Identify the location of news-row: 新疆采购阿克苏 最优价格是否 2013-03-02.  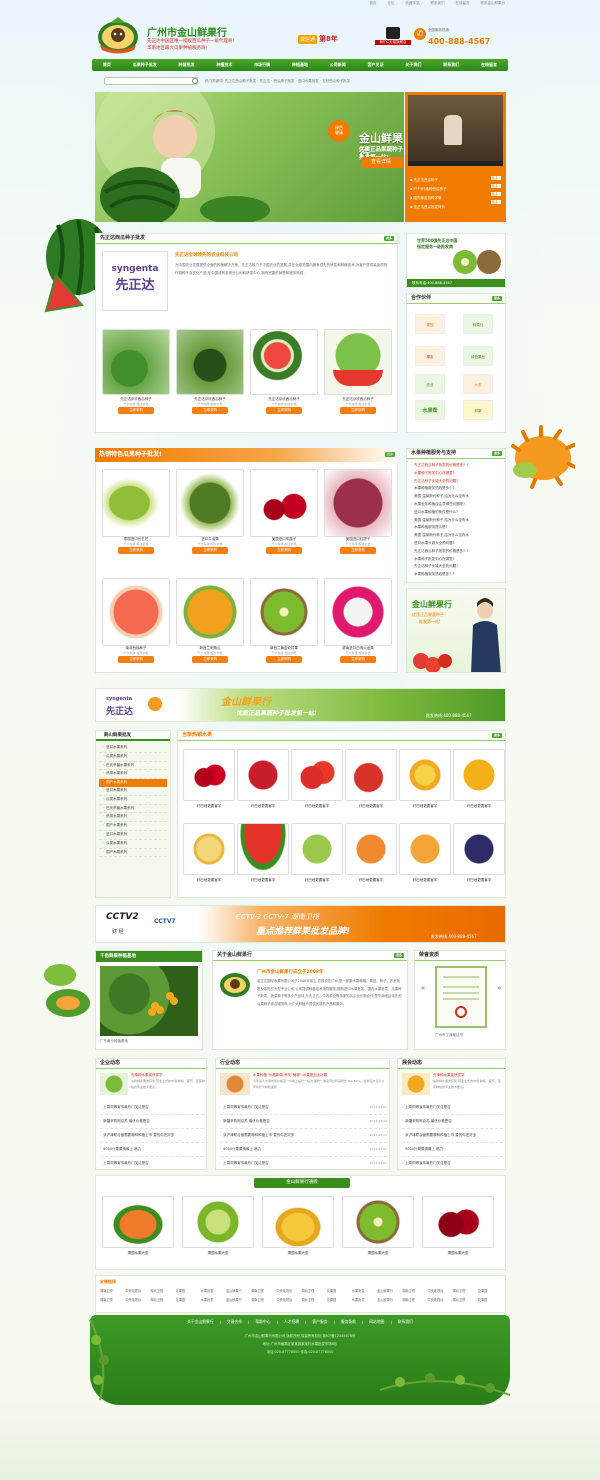
(303, 1122).